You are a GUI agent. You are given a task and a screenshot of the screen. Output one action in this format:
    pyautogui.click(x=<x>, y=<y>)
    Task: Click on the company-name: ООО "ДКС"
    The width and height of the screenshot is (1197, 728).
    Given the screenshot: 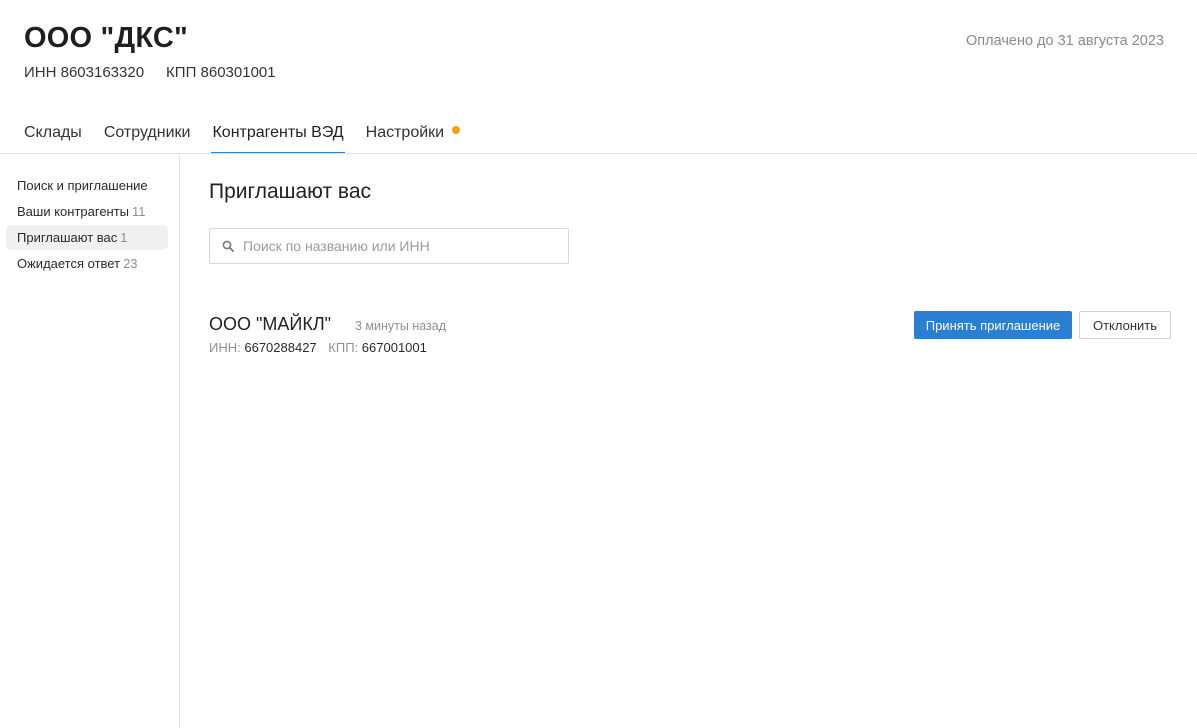 What is the action you would take?
    pyautogui.click(x=106, y=38)
    